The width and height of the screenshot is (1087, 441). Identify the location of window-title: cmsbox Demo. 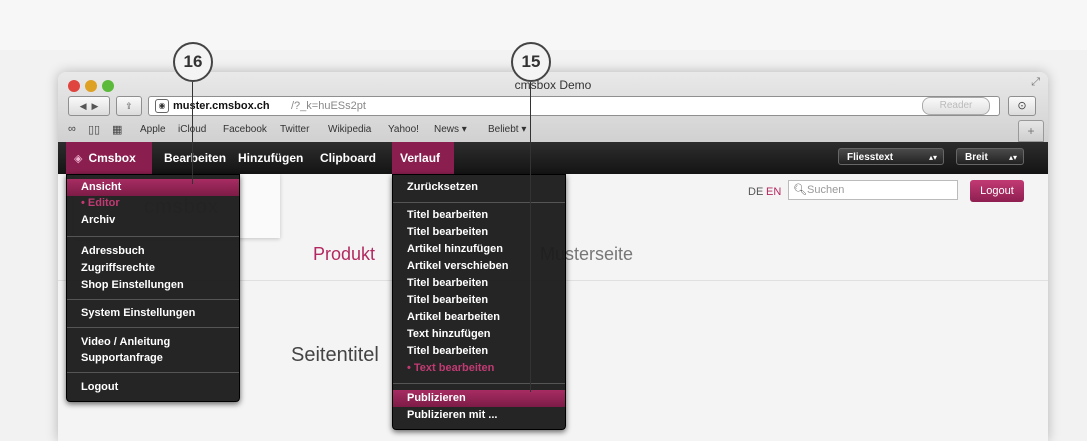
(553, 85).